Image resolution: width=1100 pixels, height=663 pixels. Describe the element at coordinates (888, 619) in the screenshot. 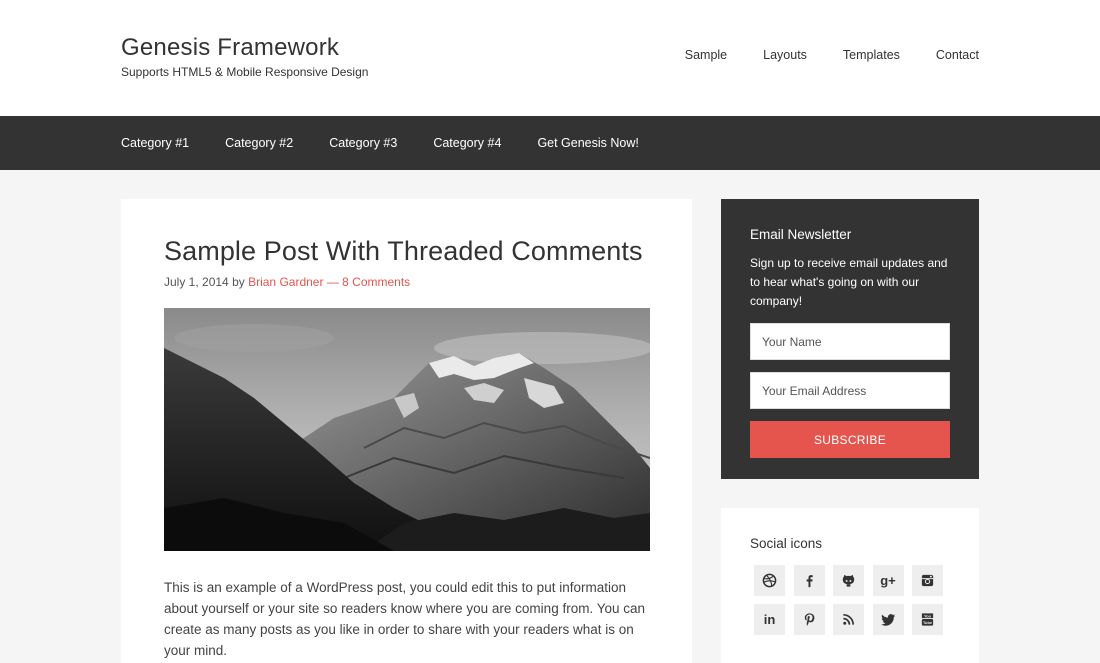

I see `twitter-icon` at that location.